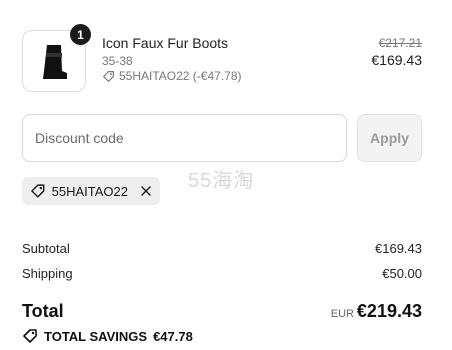  What do you see at coordinates (146, 191) in the screenshot?
I see `remove-discount-icon` at bounding box center [146, 191].